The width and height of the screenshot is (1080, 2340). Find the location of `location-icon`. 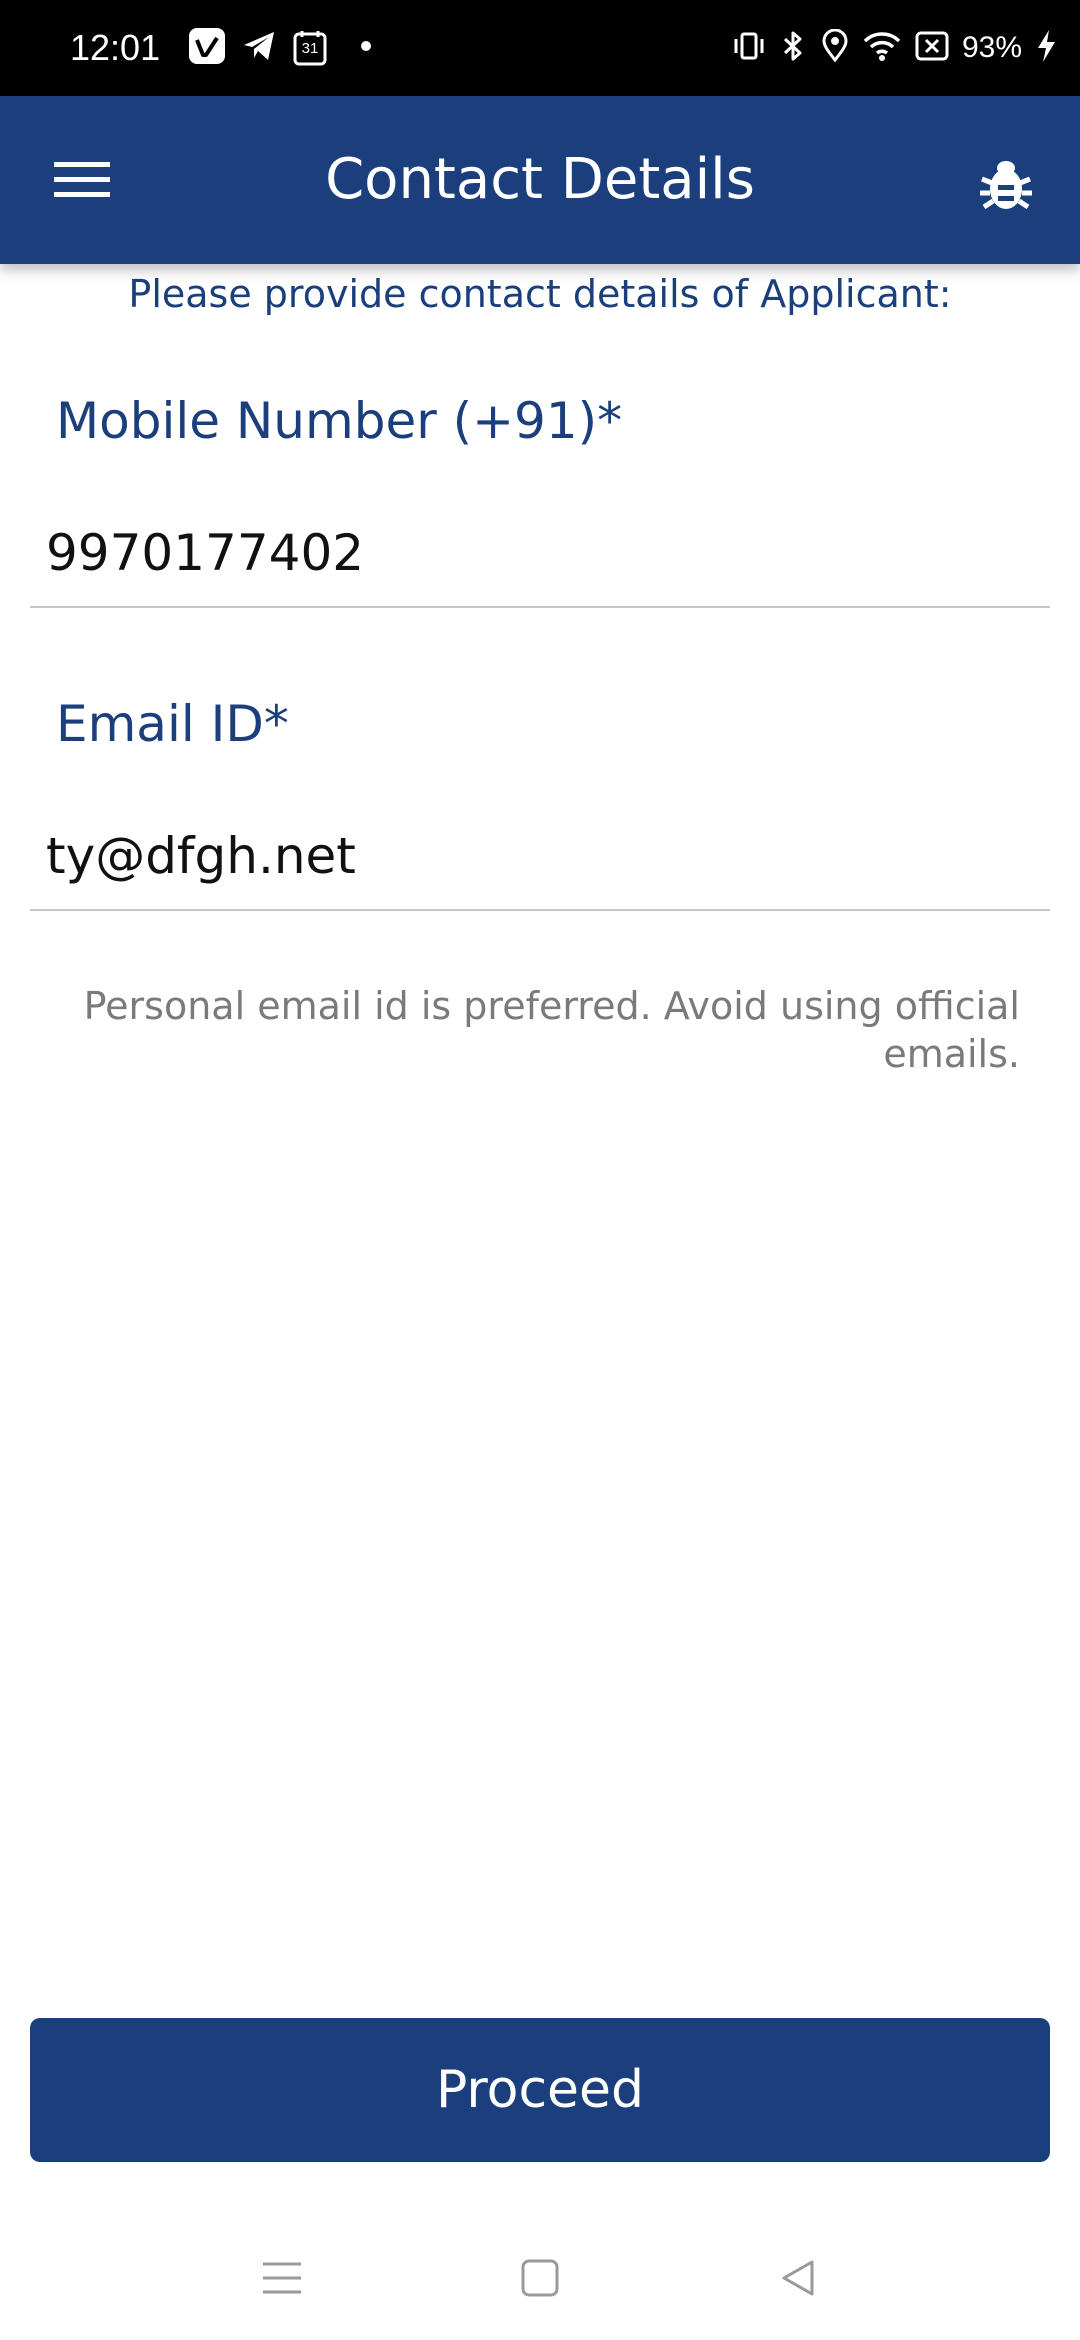

location-icon is located at coordinates (835, 47).